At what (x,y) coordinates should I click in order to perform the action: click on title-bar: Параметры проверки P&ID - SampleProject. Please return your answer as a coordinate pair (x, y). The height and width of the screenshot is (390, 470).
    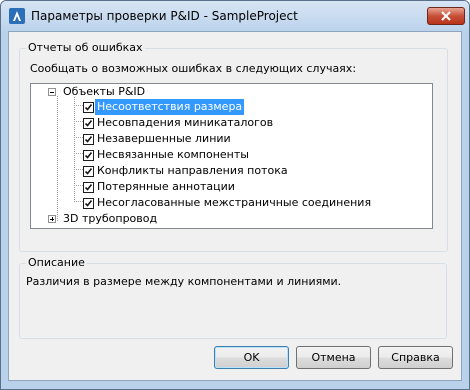
    Looking at the image, I should click on (235, 16).